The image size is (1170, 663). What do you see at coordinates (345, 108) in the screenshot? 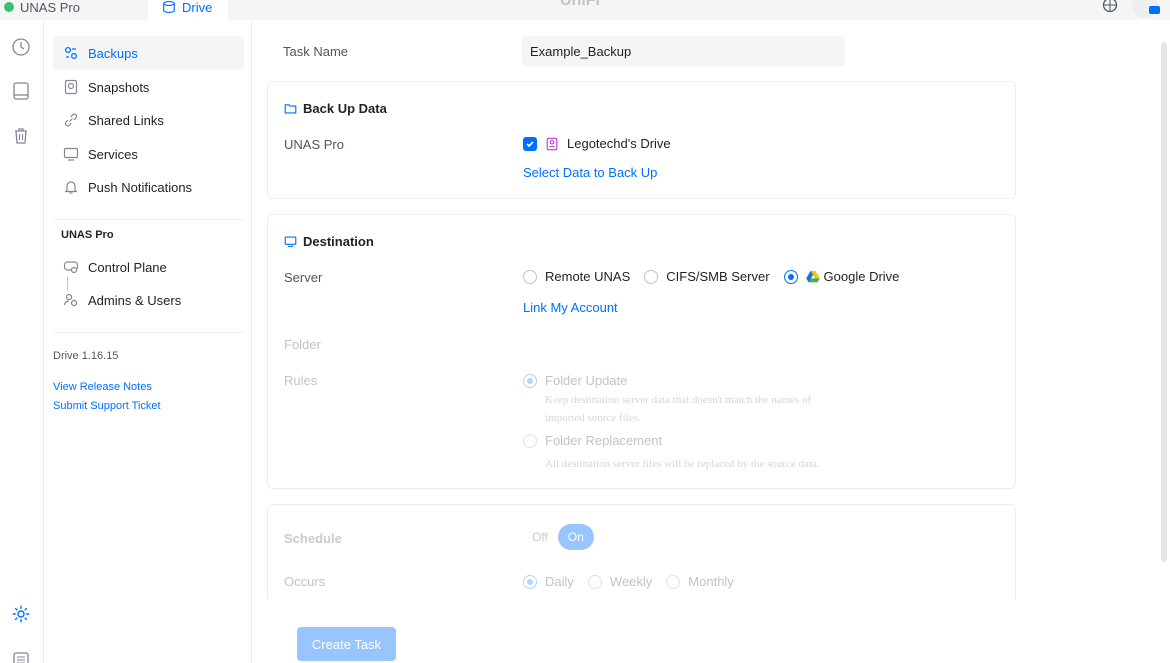
I see `backup-data-title-text: Back Up Data` at bounding box center [345, 108].